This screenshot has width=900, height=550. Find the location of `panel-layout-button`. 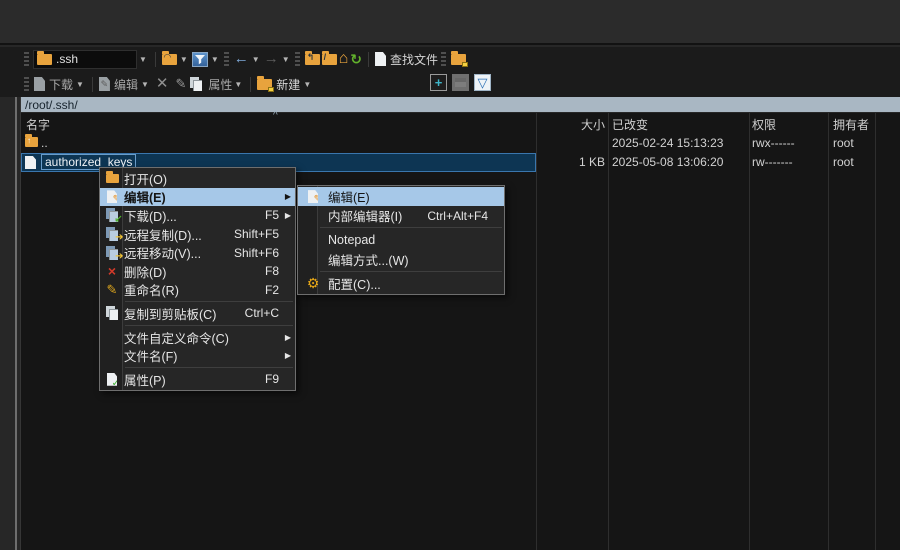

panel-layout-button is located at coordinates (460, 82).